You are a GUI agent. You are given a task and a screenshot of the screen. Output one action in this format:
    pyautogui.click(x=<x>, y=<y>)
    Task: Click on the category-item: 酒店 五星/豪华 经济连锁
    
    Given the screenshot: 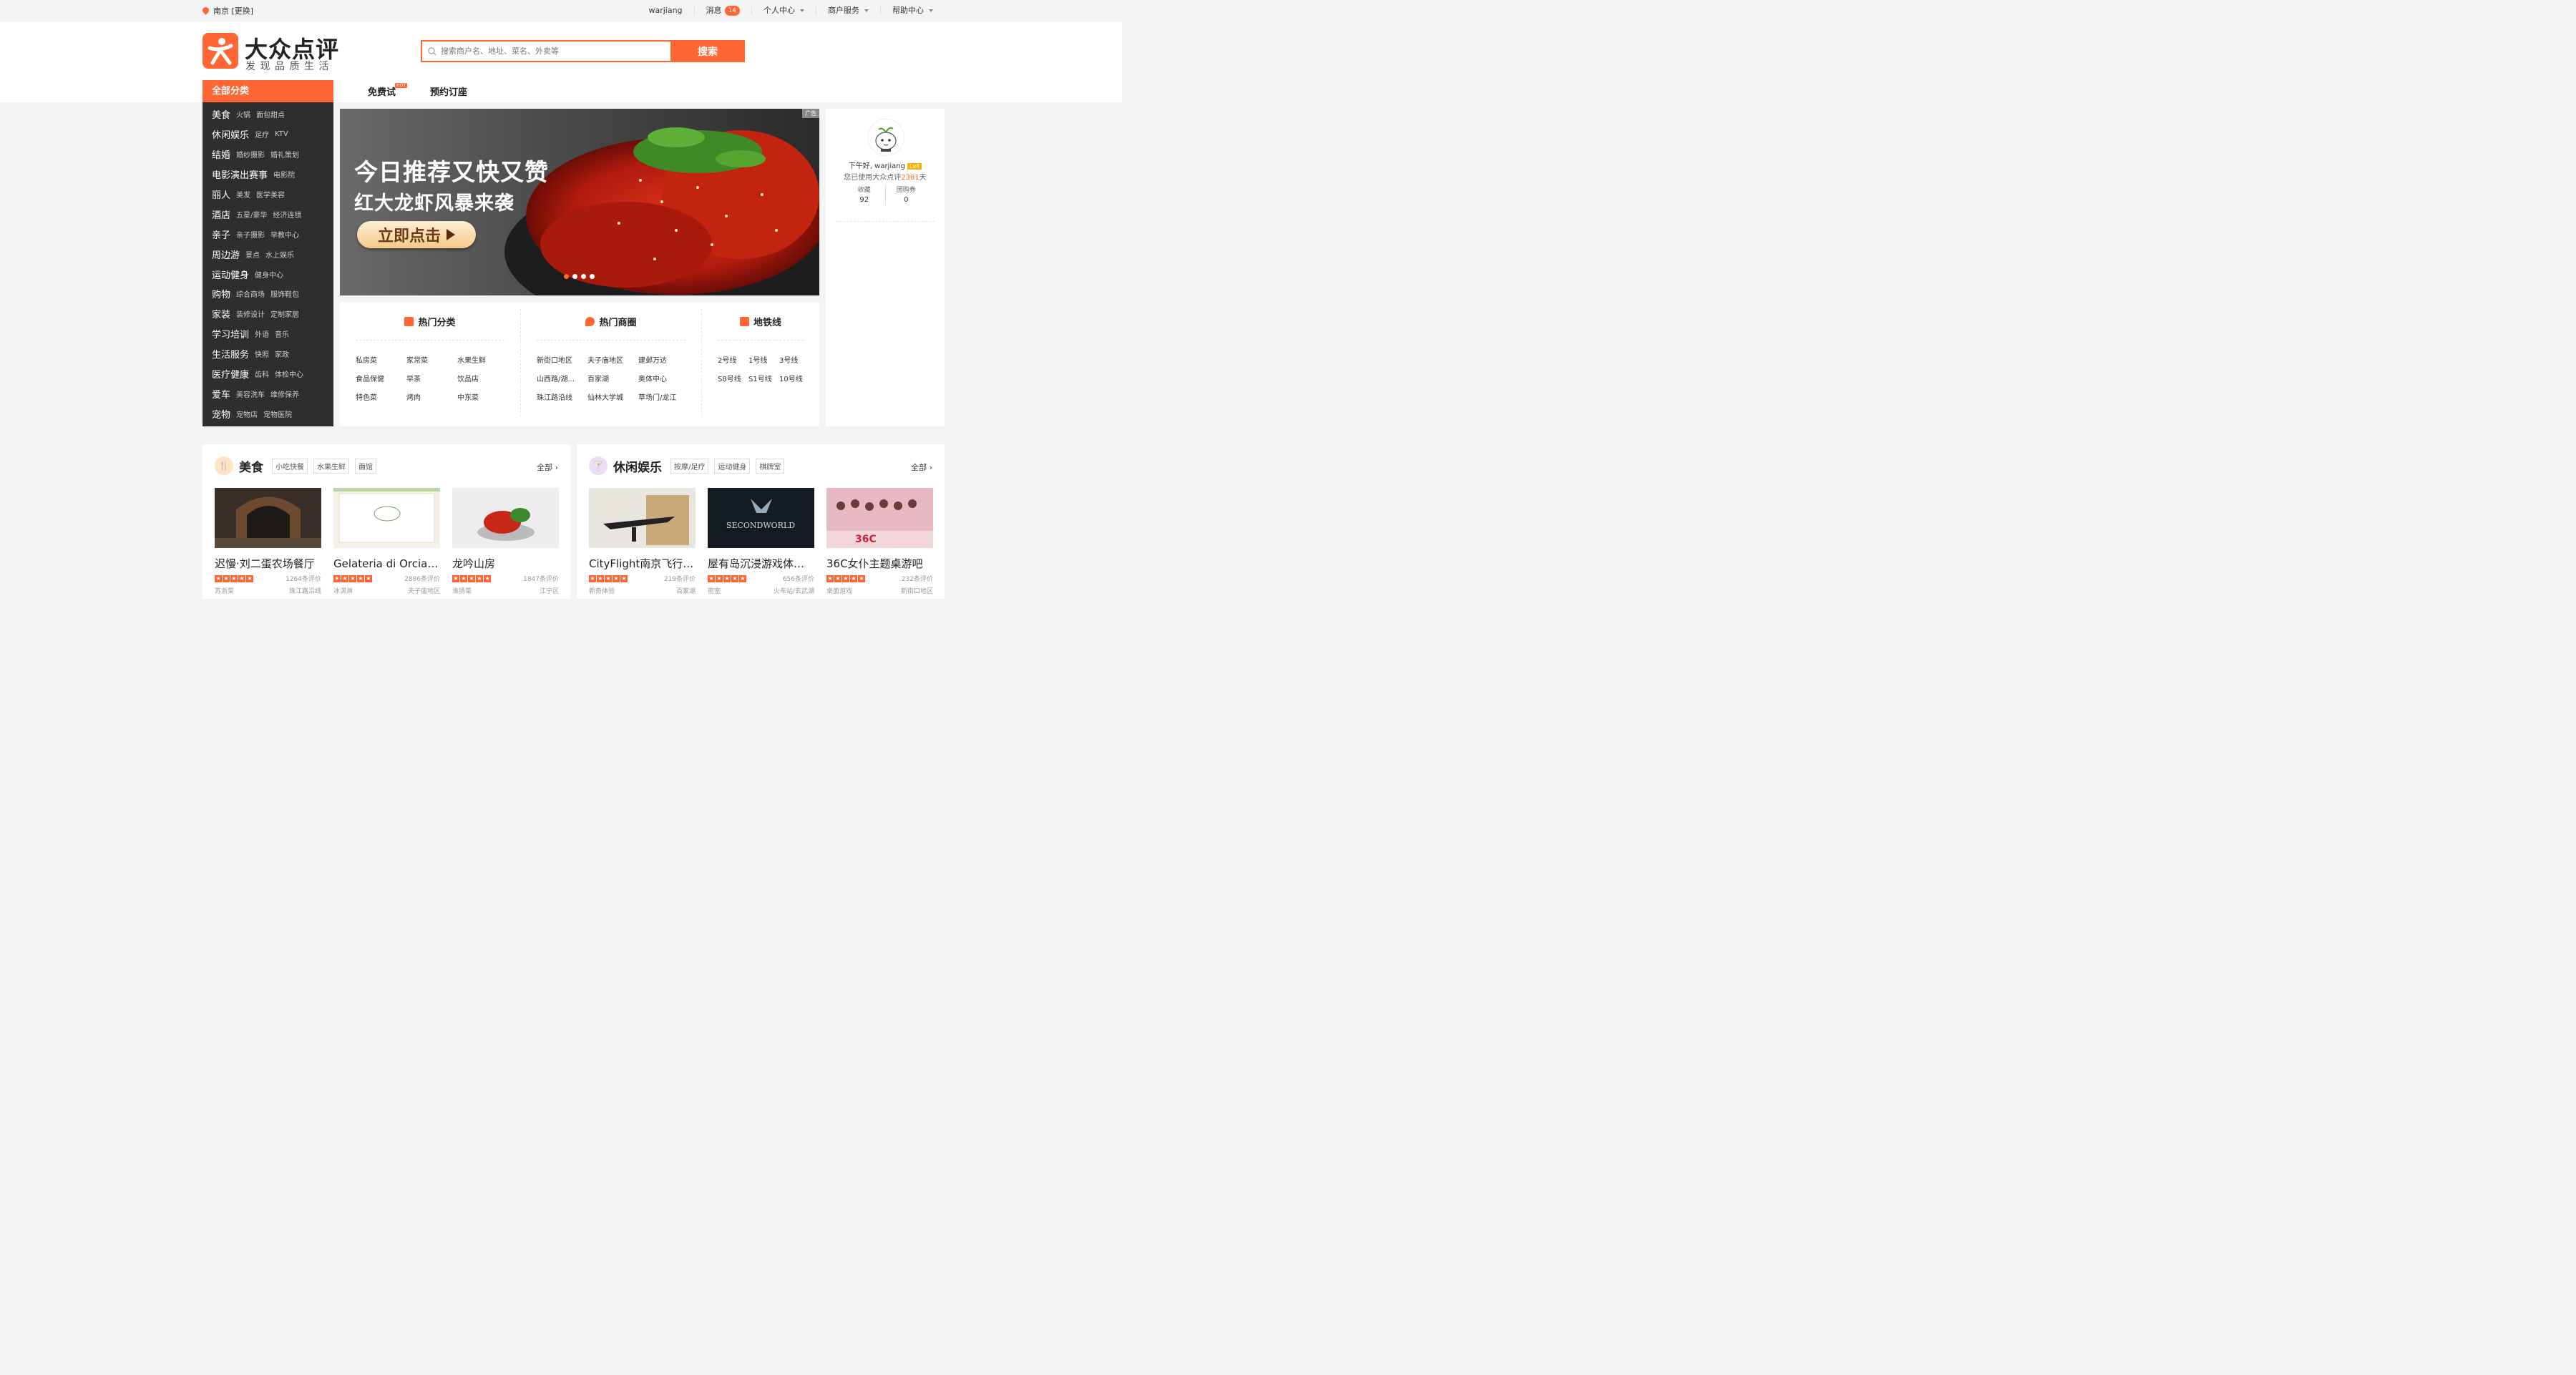 What is the action you would take?
    pyautogui.click(x=268, y=214)
    